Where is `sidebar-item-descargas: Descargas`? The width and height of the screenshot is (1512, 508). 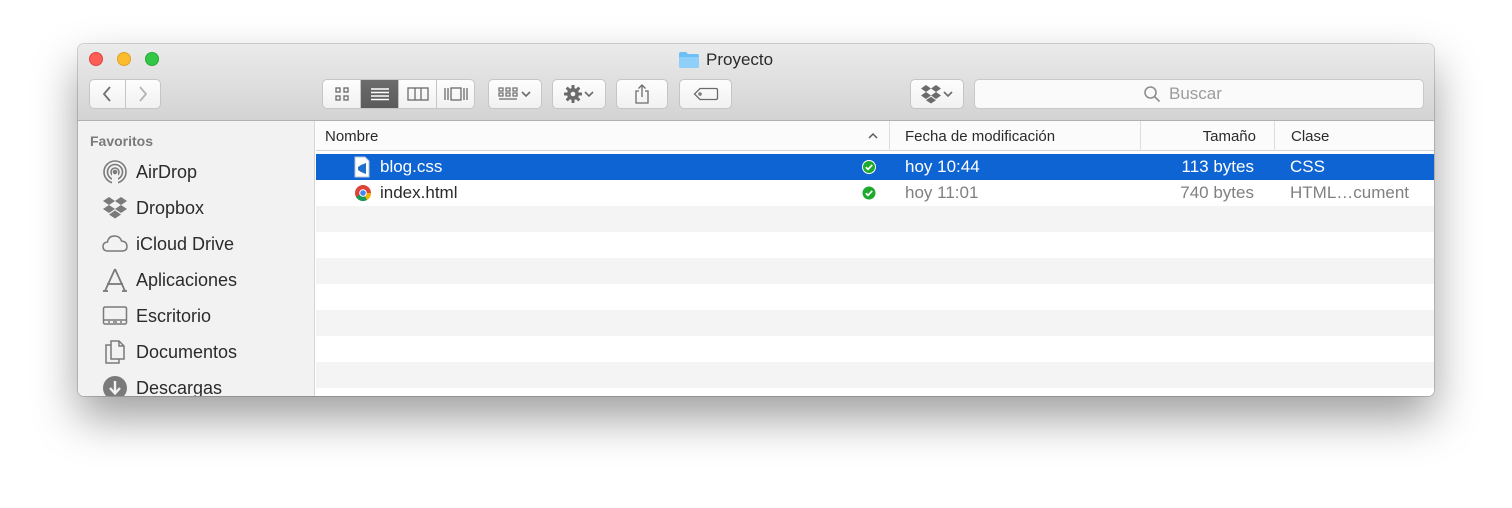 sidebar-item-descargas: Descargas is located at coordinates (162, 384).